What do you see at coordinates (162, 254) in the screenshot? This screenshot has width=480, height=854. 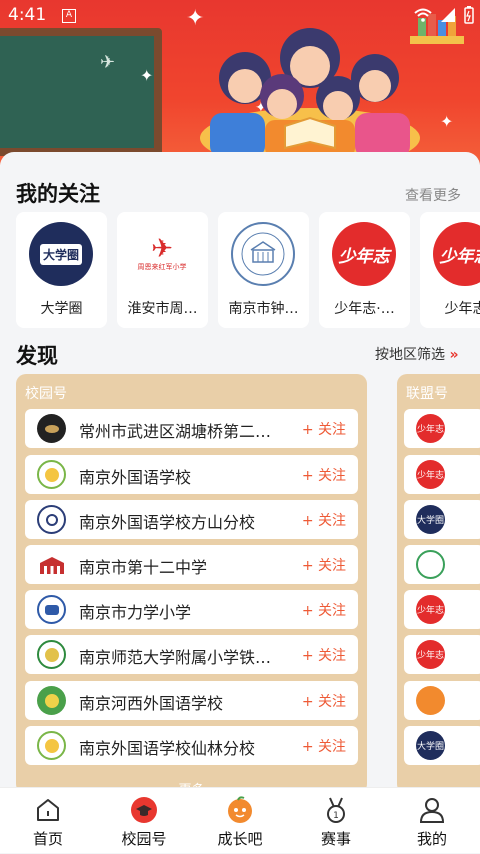 I see `school-logo: ✈ 周恩来红军小学` at bounding box center [162, 254].